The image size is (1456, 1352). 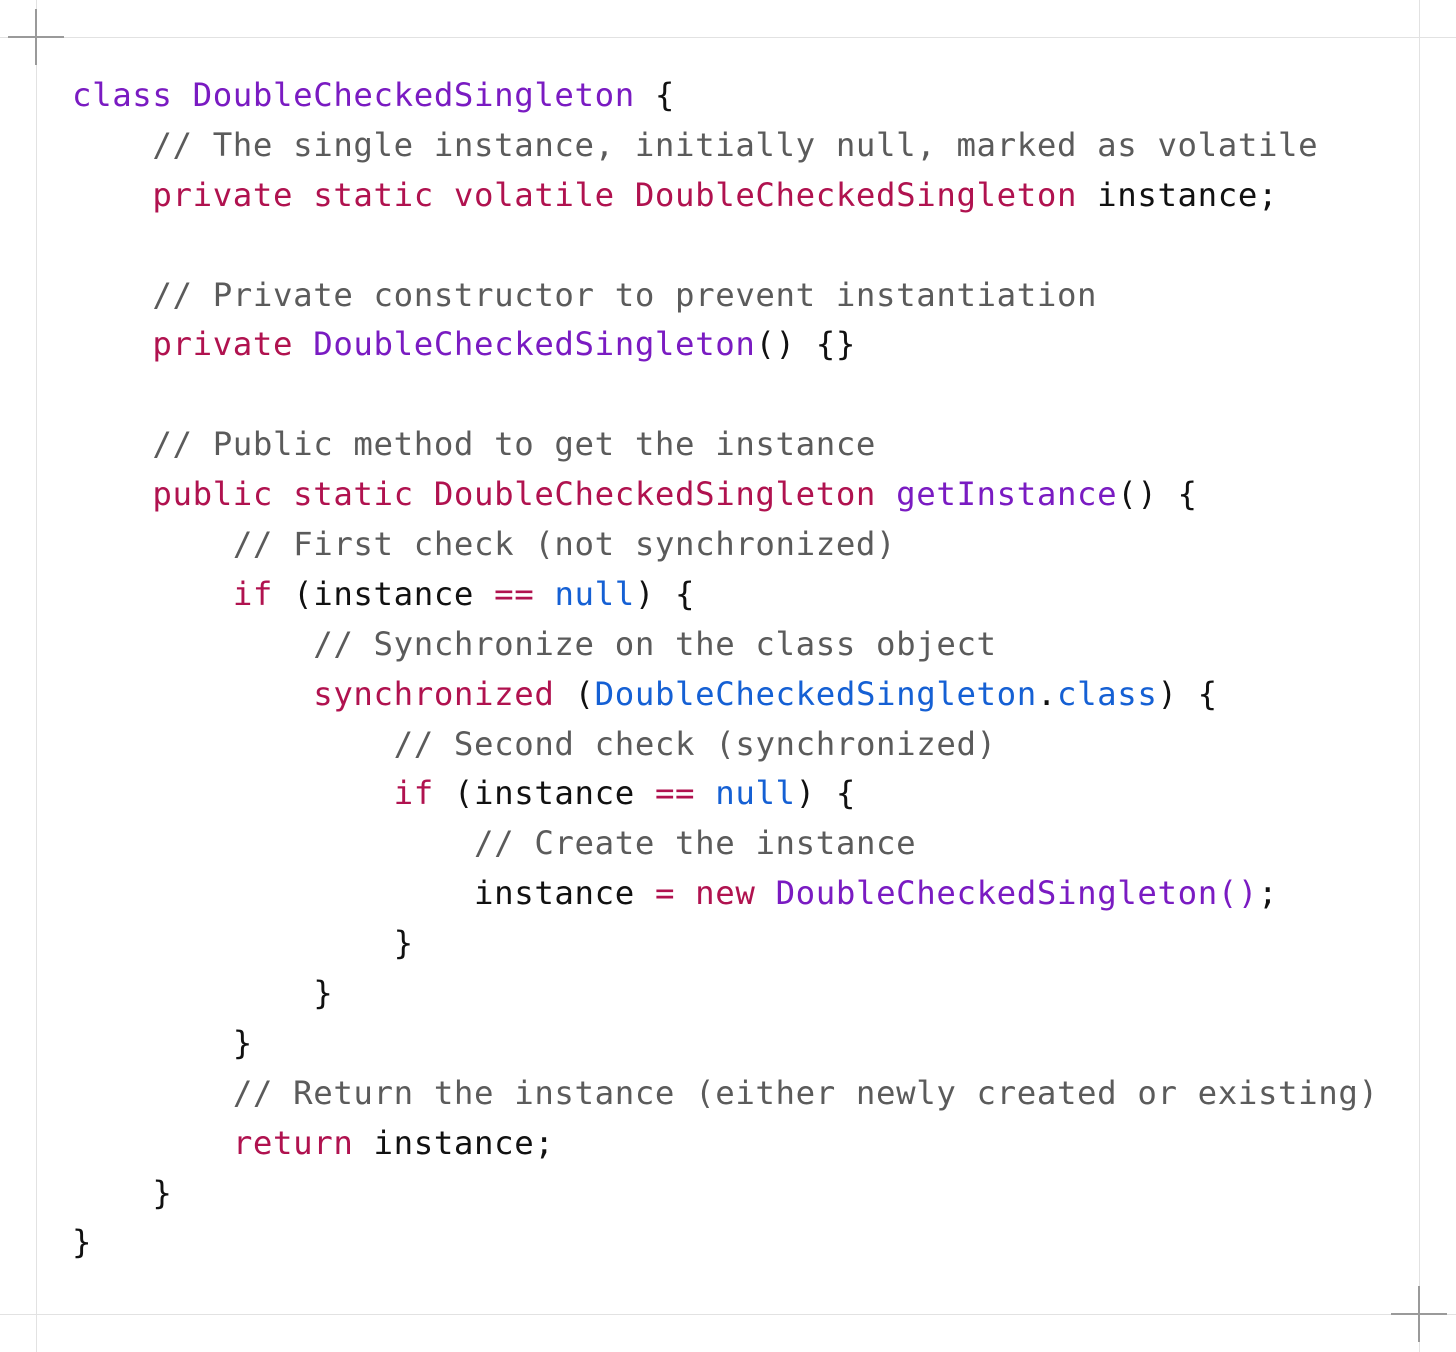 I want to click on frame-left-line, so click(x=36, y=676).